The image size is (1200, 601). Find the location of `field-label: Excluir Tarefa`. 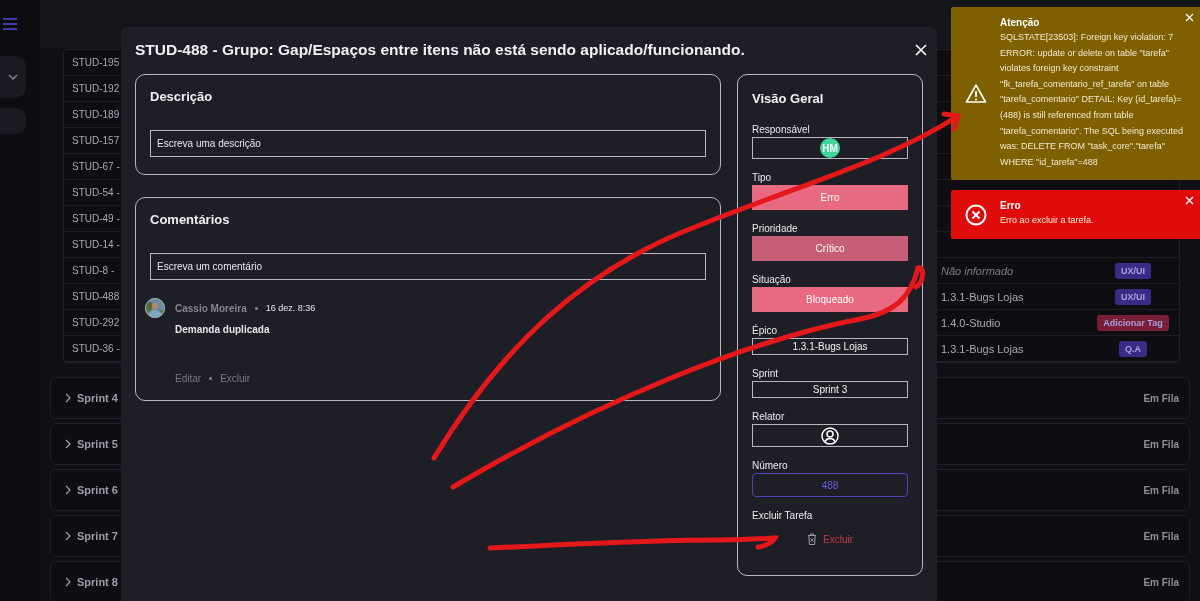

field-label: Excluir Tarefa is located at coordinates (783, 515).